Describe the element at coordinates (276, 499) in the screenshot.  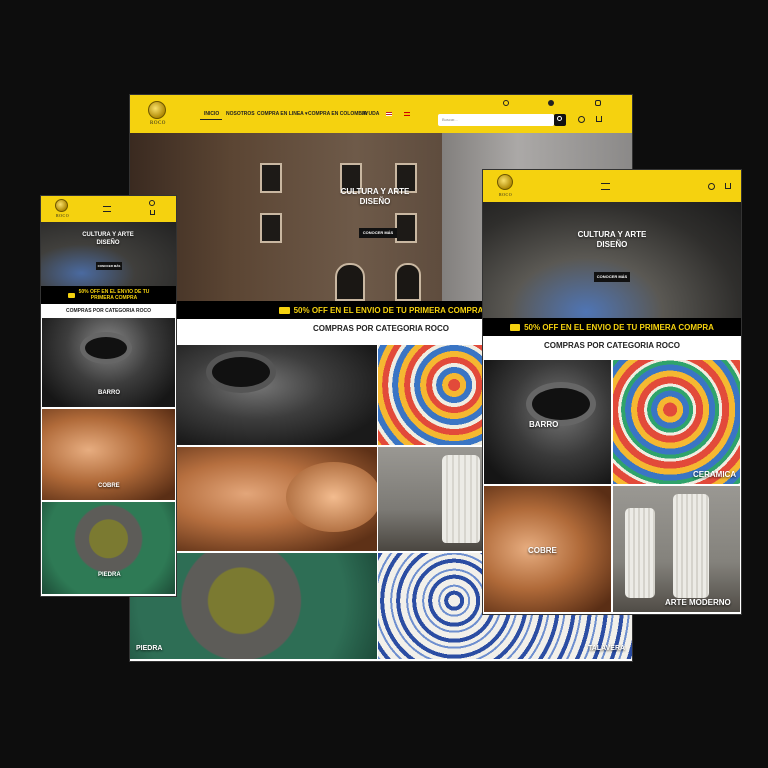
I see `desktop-tile-cobre` at that location.